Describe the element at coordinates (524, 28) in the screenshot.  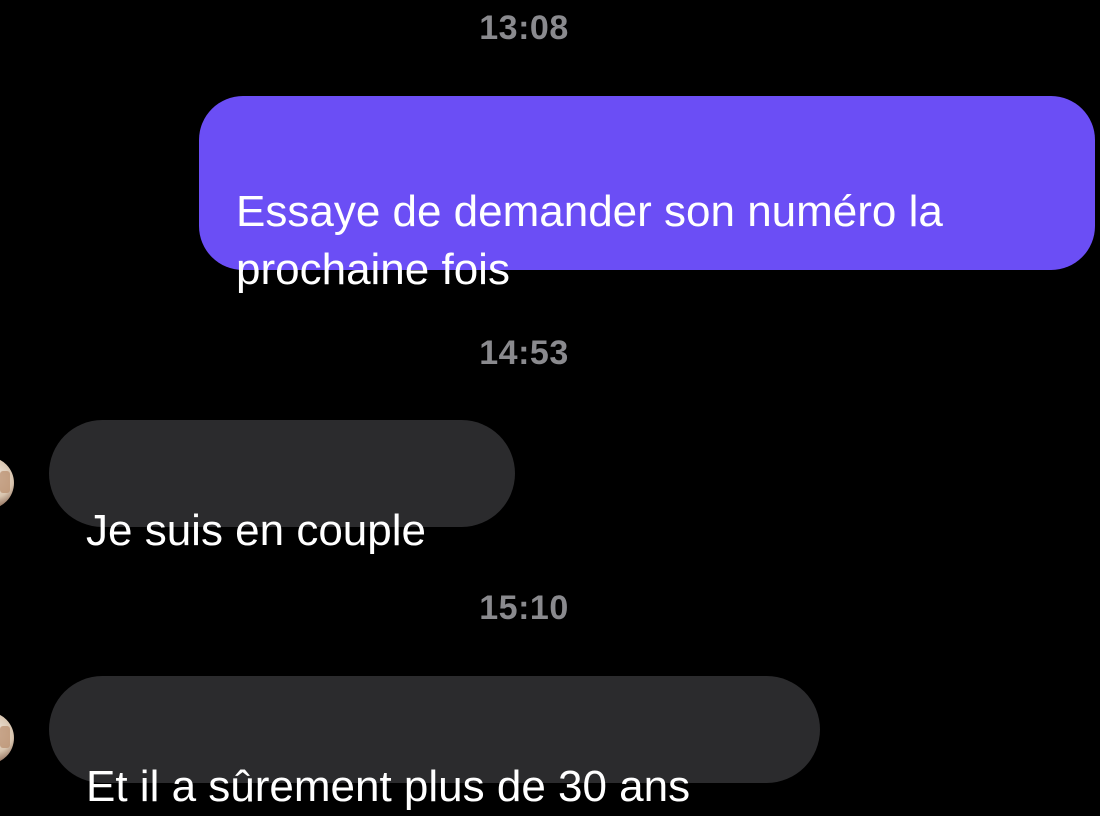
I see `message-timestamp: 13:08` at that location.